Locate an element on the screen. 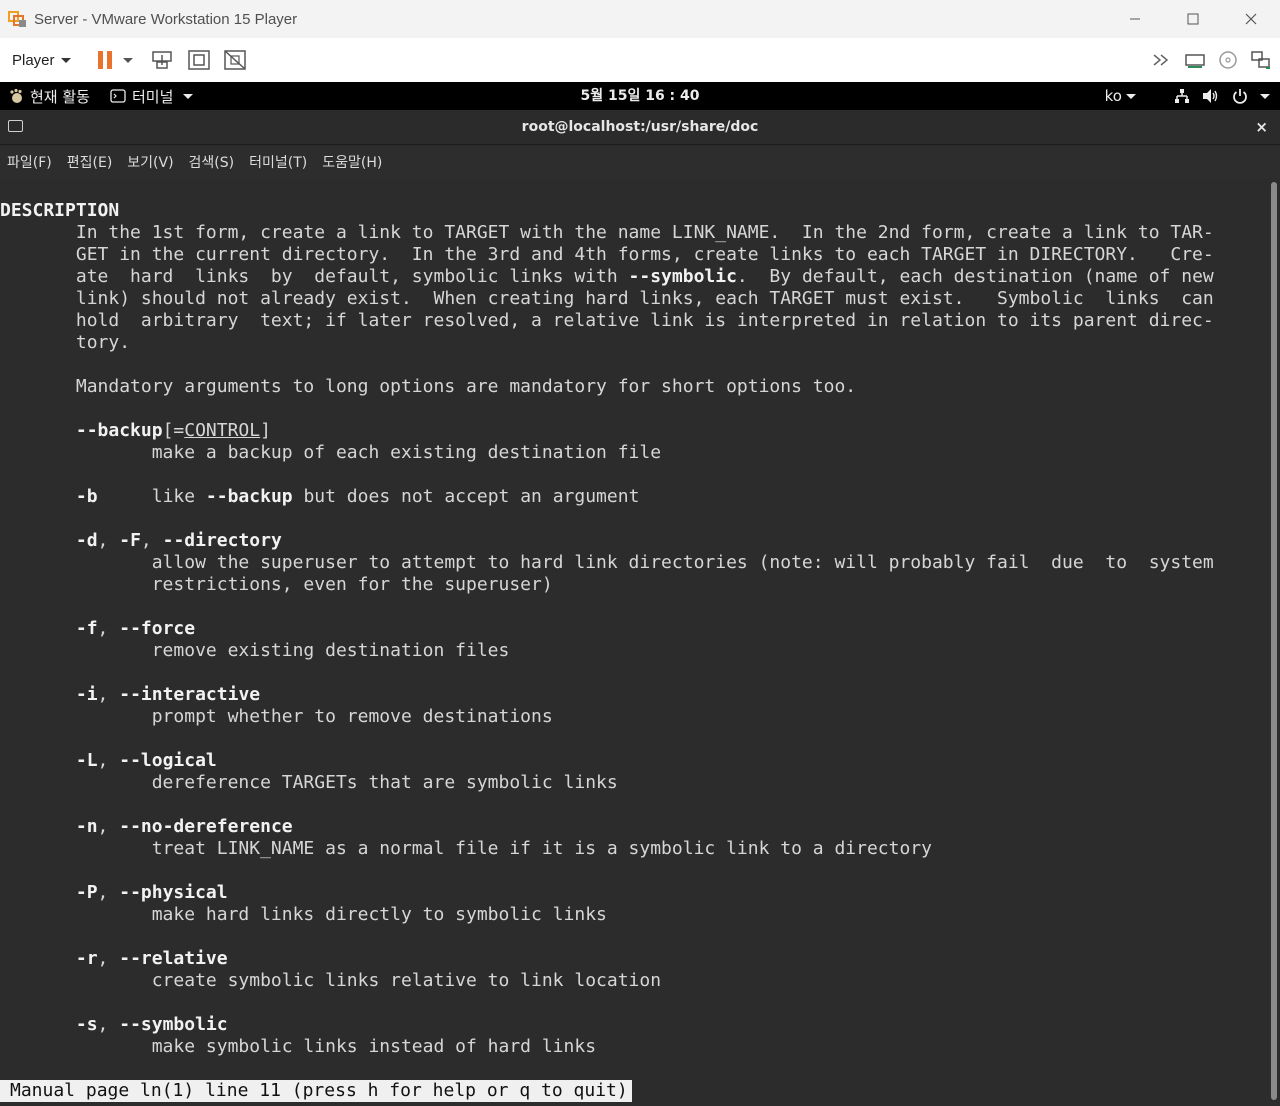 The height and width of the screenshot is (1106, 1280). minimize-button is located at coordinates (1135, 19).